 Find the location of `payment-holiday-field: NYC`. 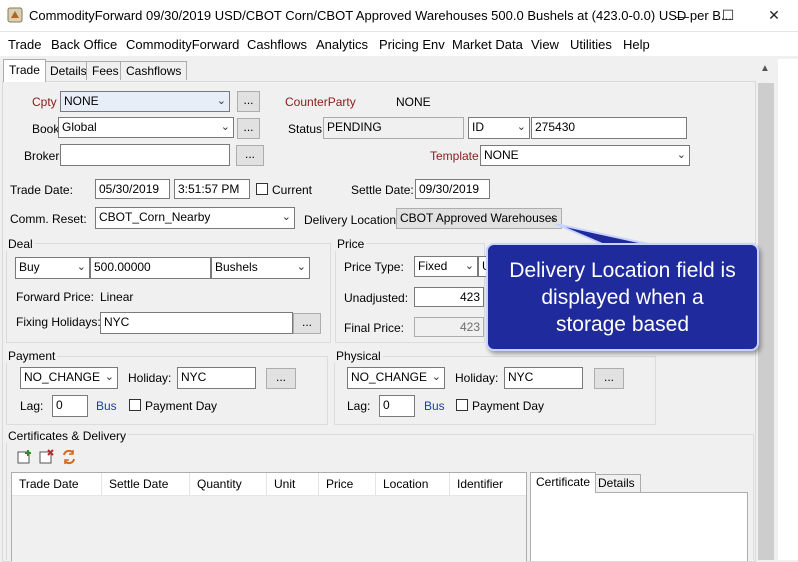

payment-holiday-field: NYC is located at coordinates (216, 378).